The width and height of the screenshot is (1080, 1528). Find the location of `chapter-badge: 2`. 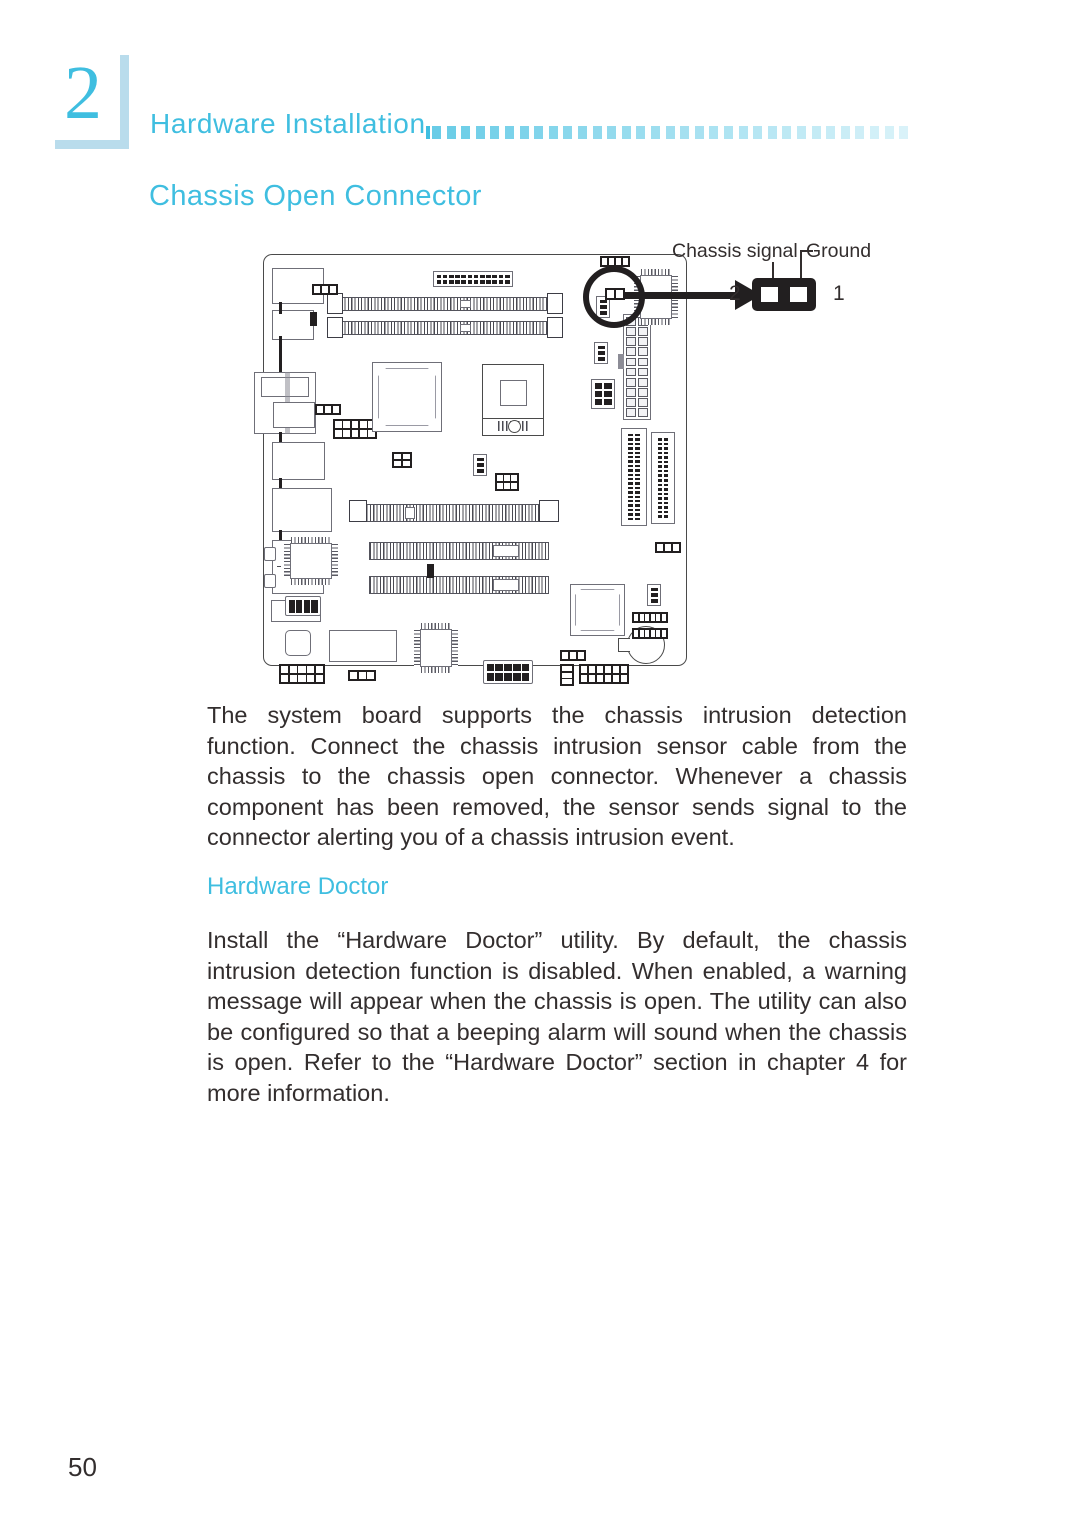

chapter-badge: 2 is located at coordinates (87, 97).